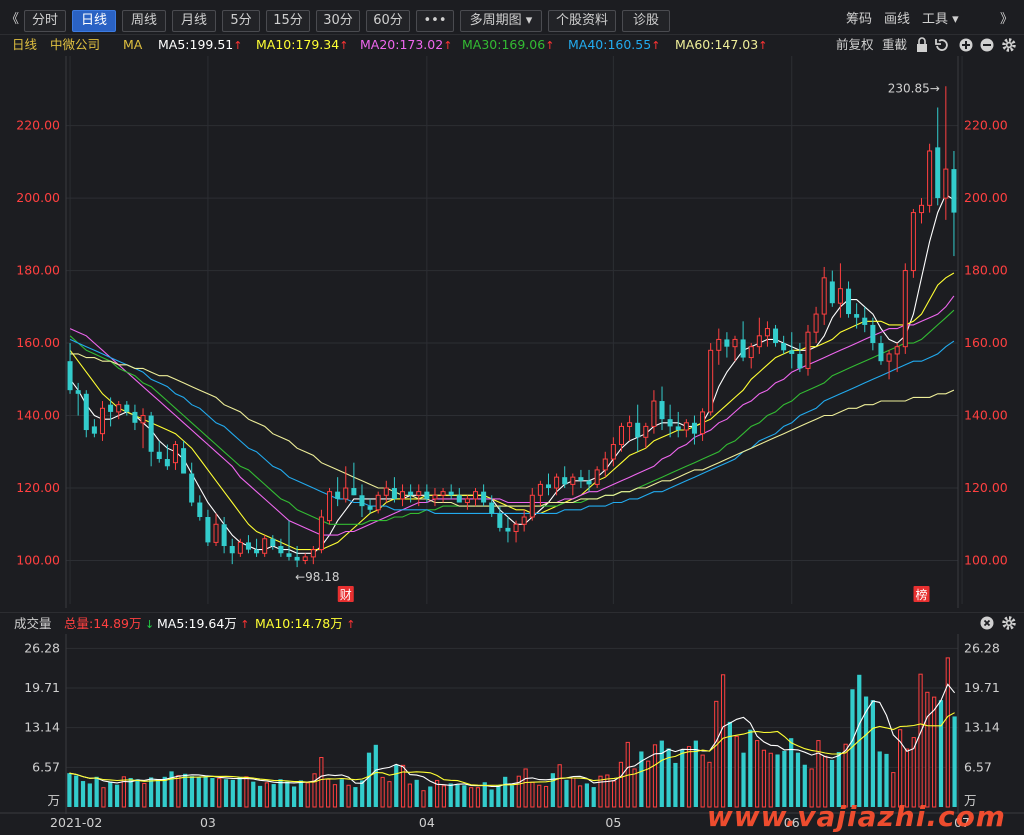 This screenshot has width=1024, height=835. I want to click on tab-5: 15分, so click(288, 21).